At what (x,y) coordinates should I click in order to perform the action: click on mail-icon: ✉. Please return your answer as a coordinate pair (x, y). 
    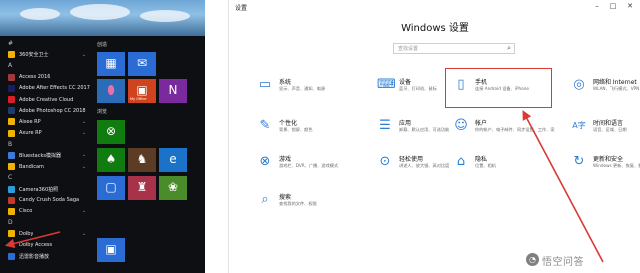
    Looking at the image, I should click on (142, 62).